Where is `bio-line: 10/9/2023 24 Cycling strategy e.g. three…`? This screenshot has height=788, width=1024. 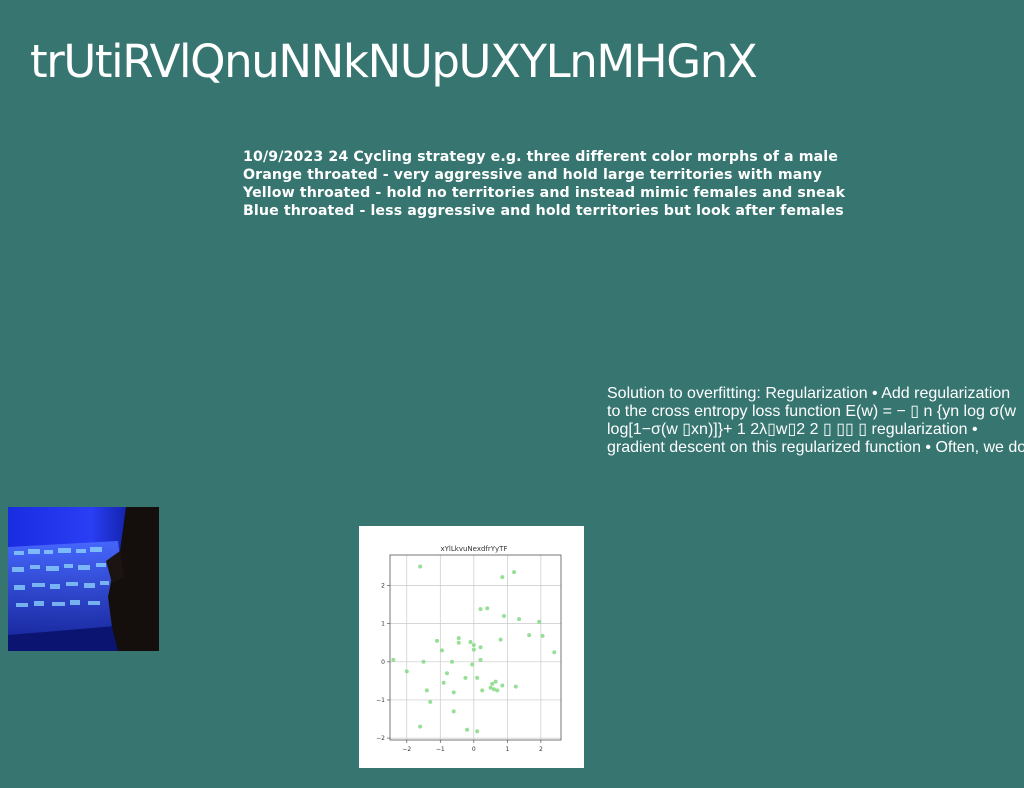 bio-line: 10/9/2023 24 Cycling strategy e.g. three… is located at coordinates (540, 157).